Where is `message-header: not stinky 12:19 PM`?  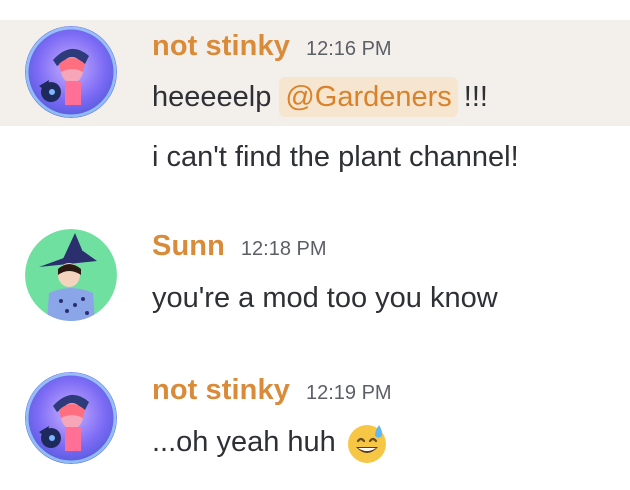
message-header: not stinky 12:19 PM is located at coordinates (272, 394).